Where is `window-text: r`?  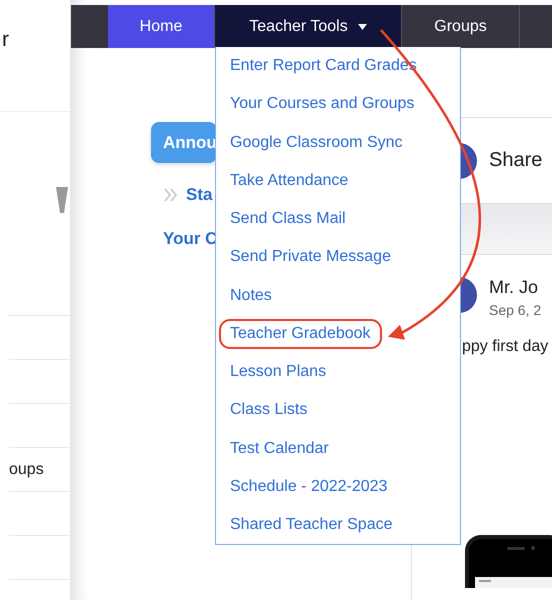 window-text: r is located at coordinates (5, 39).